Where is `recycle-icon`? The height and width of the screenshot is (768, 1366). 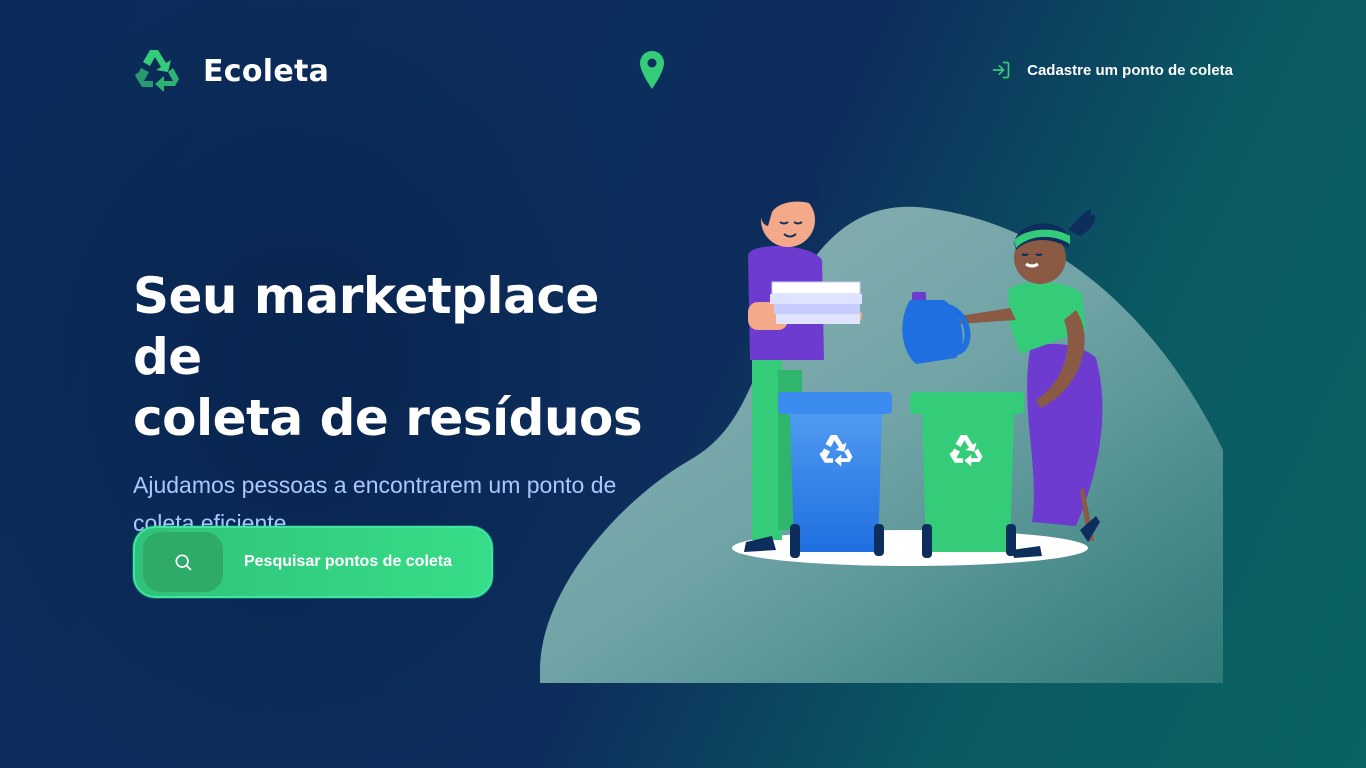 recycle-icon is located at coordinates (157, 71).